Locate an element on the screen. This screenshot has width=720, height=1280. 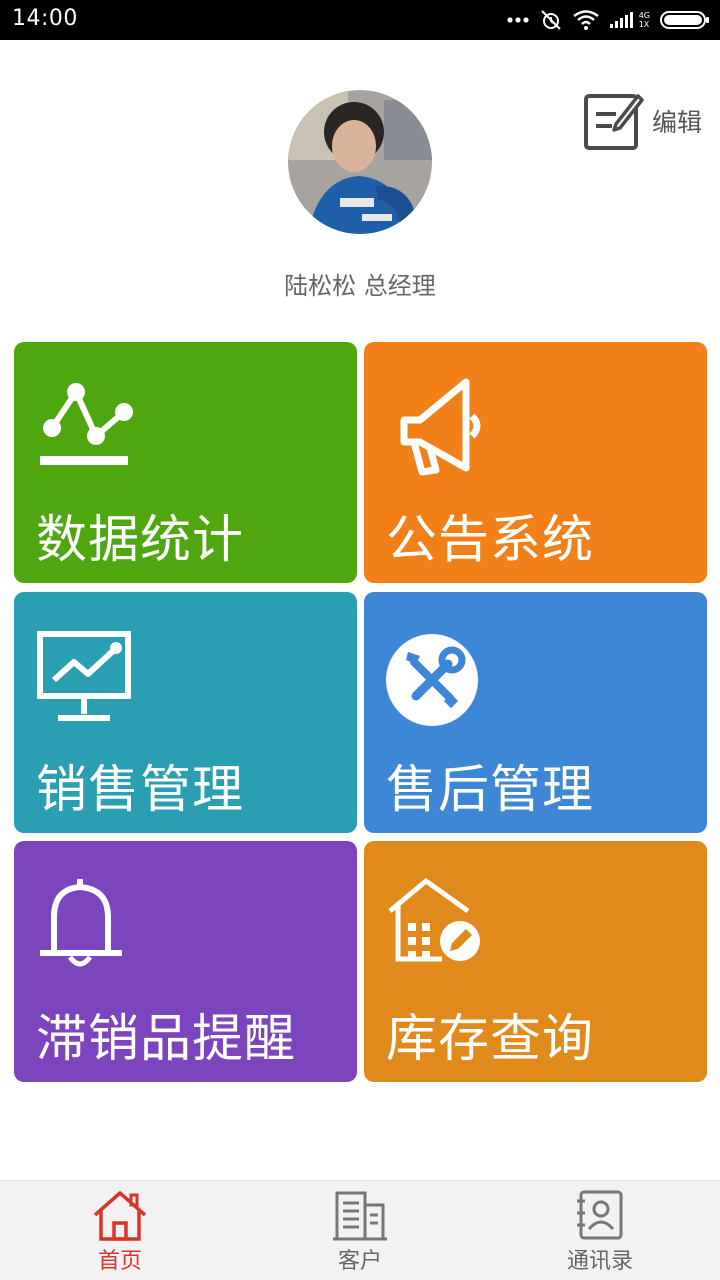
edit-button: 编辑 is located at coordinates (642, 121).